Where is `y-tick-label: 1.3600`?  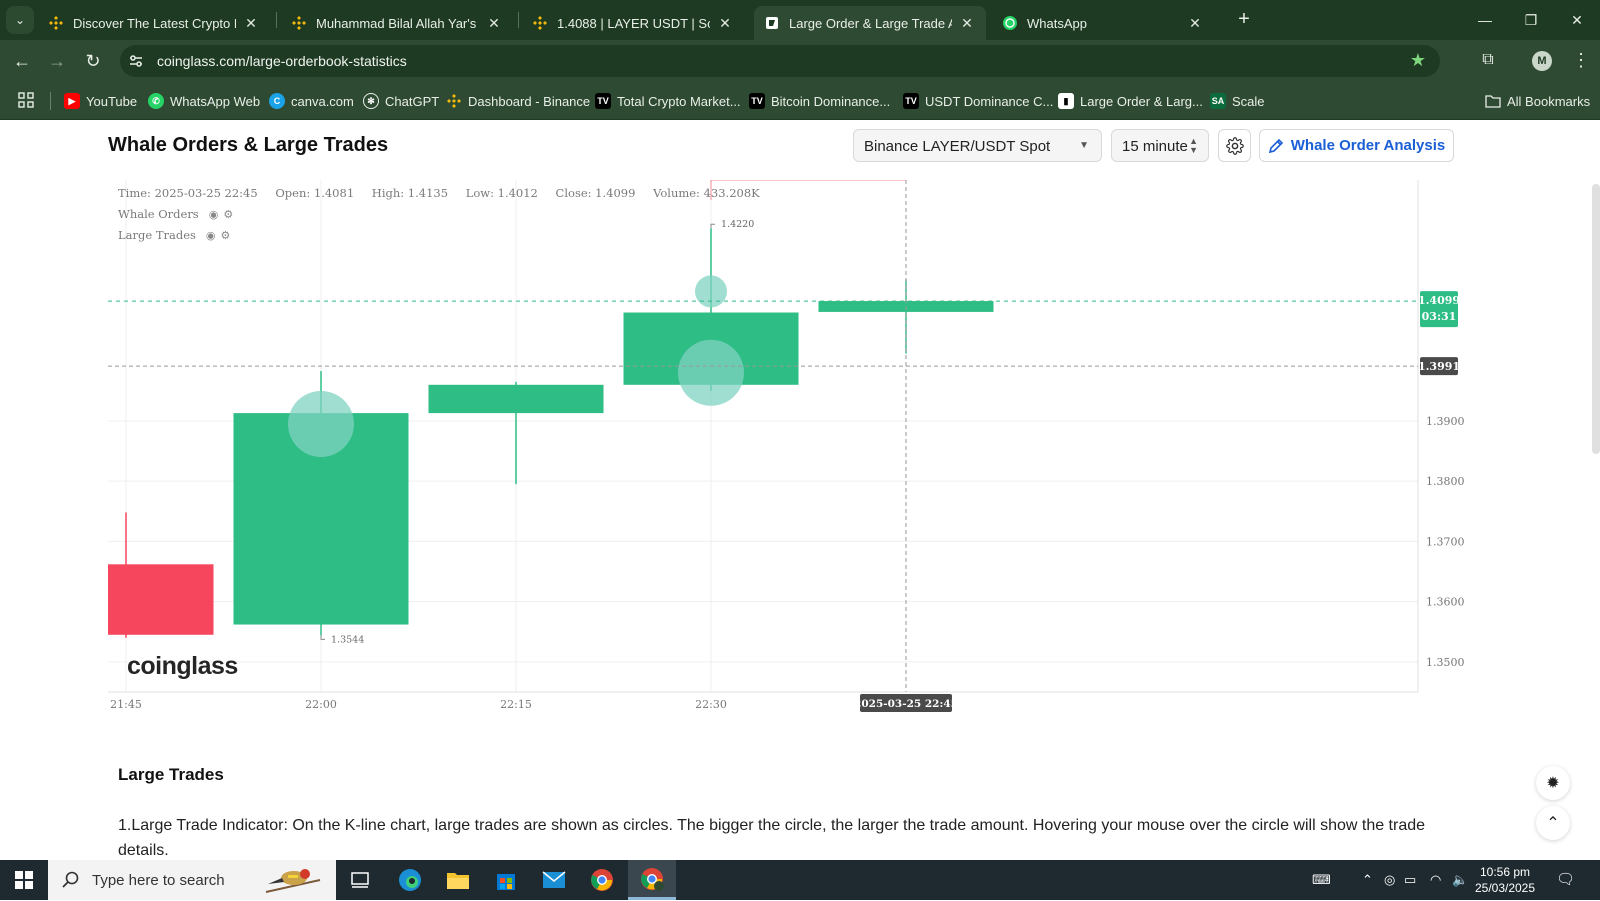
y-tick-label: 1.3600 is located at coordinates (1445, 602).